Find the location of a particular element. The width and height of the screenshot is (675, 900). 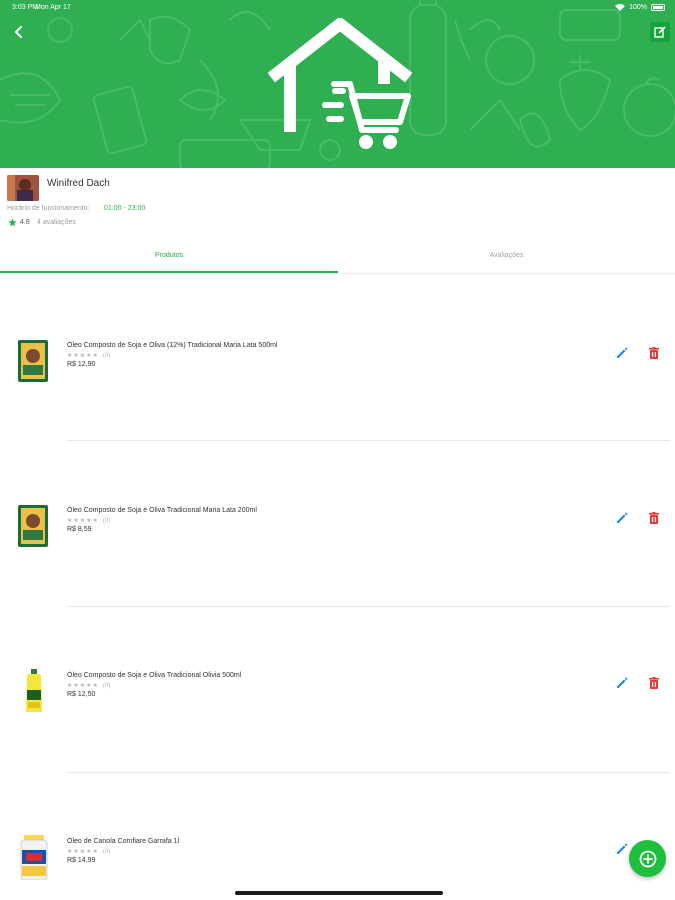

wifi-icon is located at coordinates (620, 7).